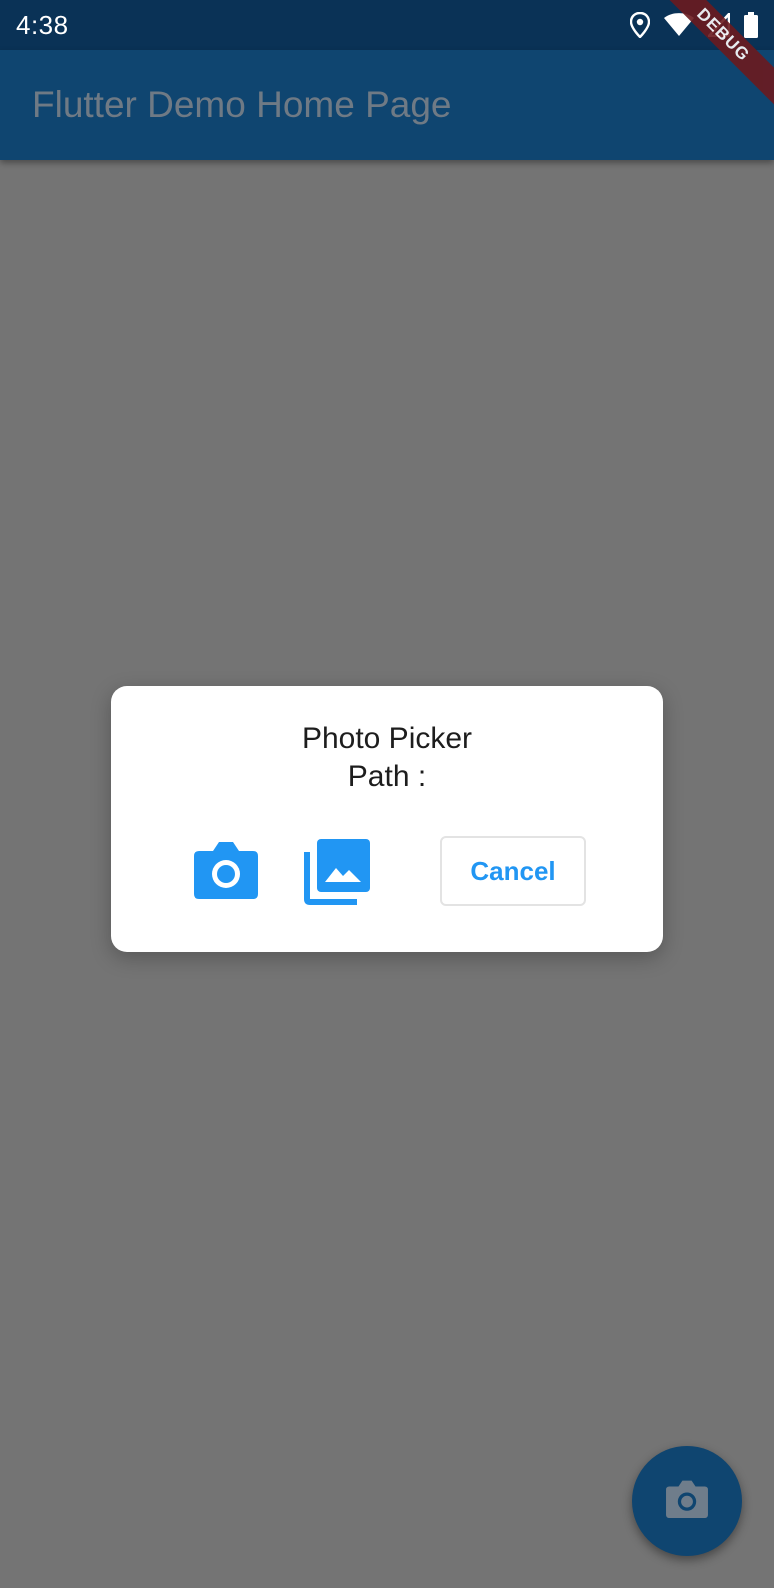 This screenshot has height=1588, width=774. Describe the element at coordinates (42, 24) in the screenshot. I see `status-time: 4:38` at that location.